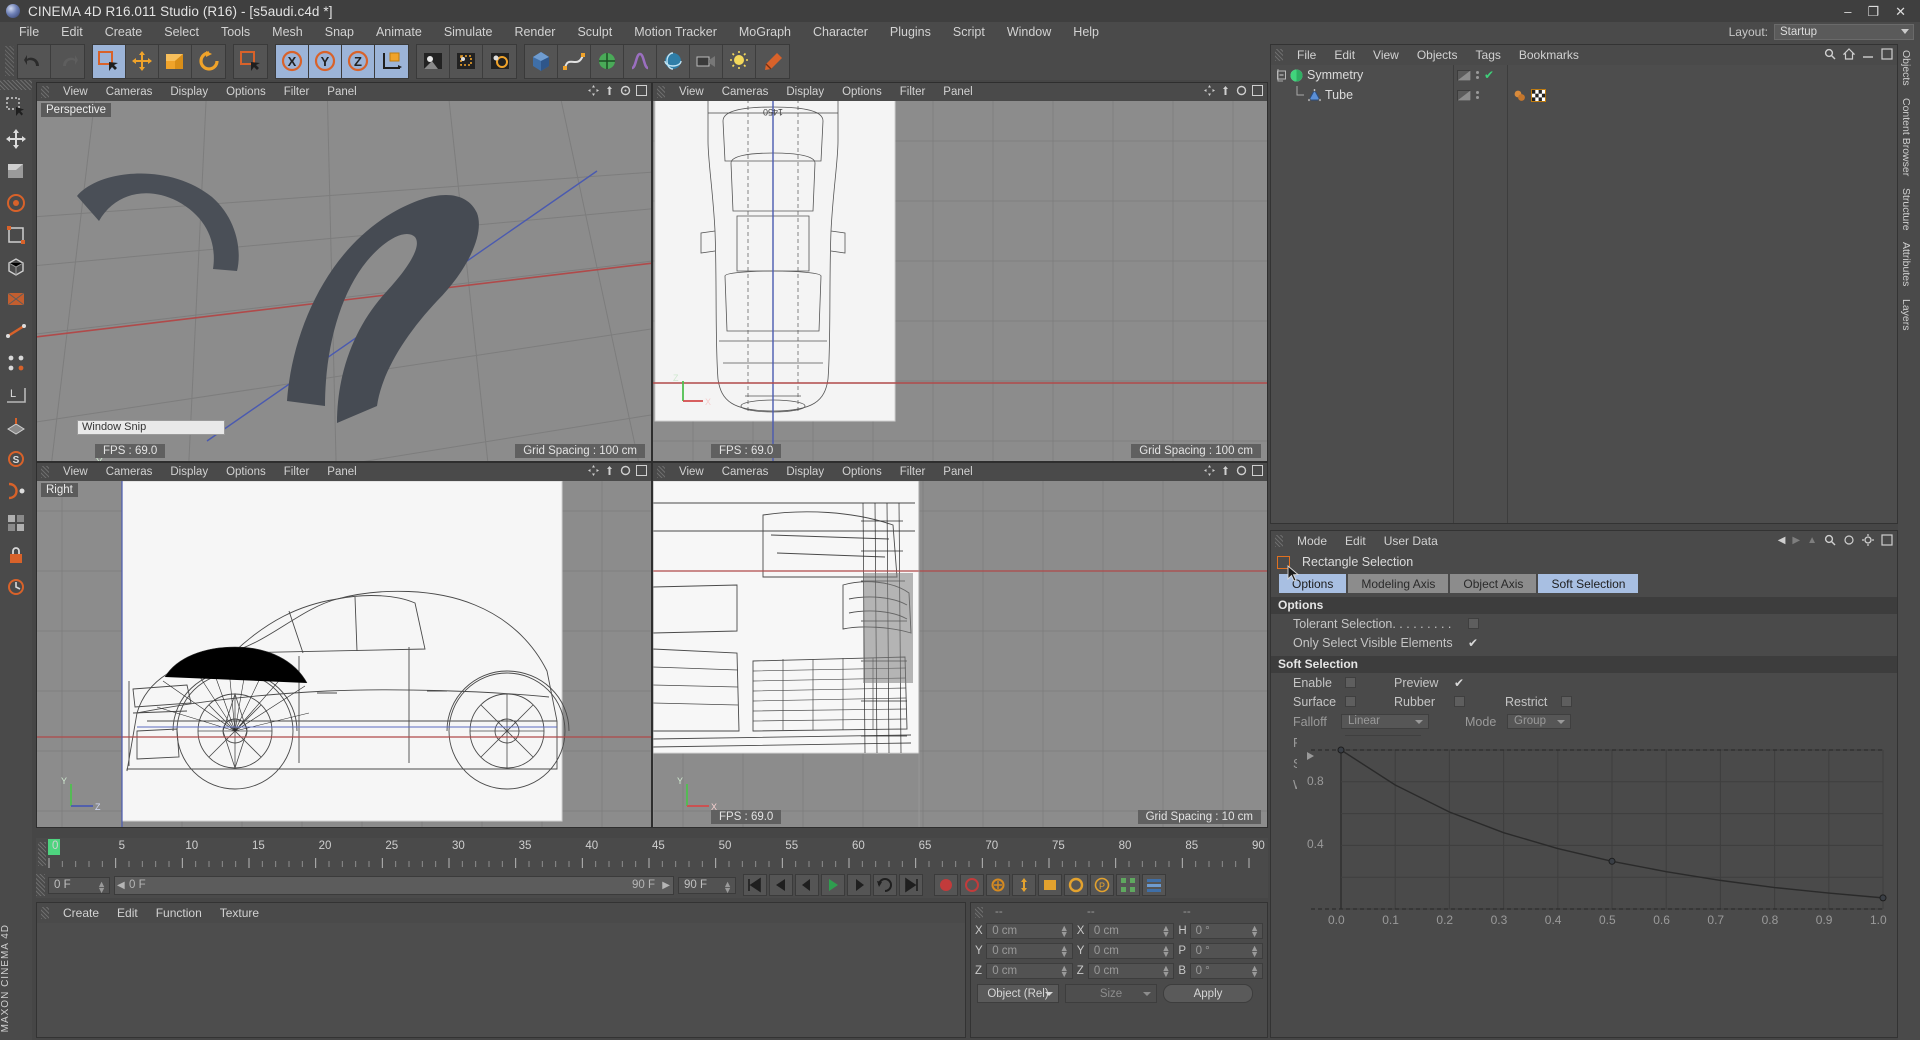 Image resolution: width=1920 pixels, height=1040 pixels. I want to click on gear-icon, so click(1868, 540).